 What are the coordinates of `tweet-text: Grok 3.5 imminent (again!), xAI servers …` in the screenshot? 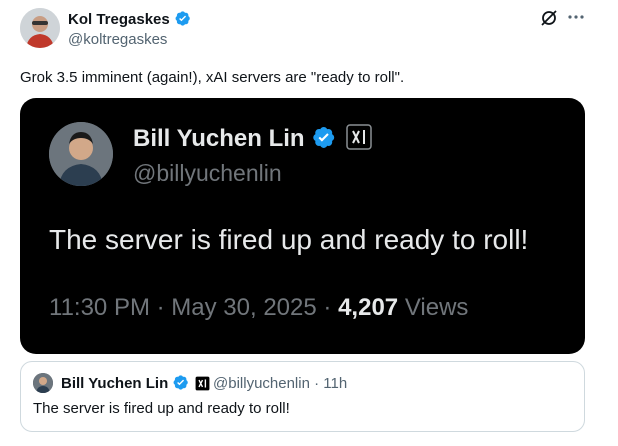 It's located at (212, 77).